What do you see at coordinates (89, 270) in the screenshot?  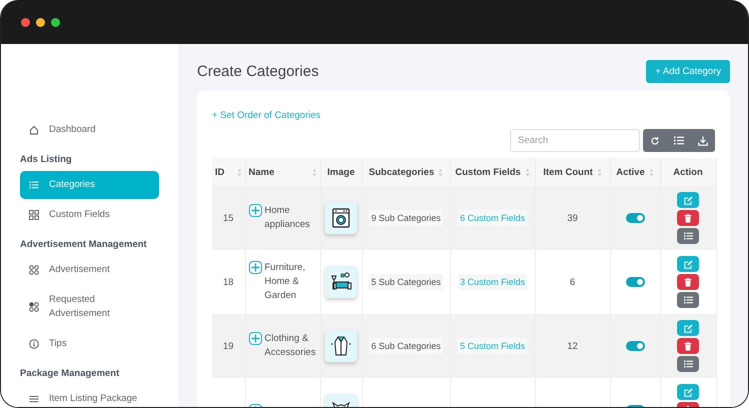 I see `sidebar-item: Advertisement` at bounding box center [89, 270].